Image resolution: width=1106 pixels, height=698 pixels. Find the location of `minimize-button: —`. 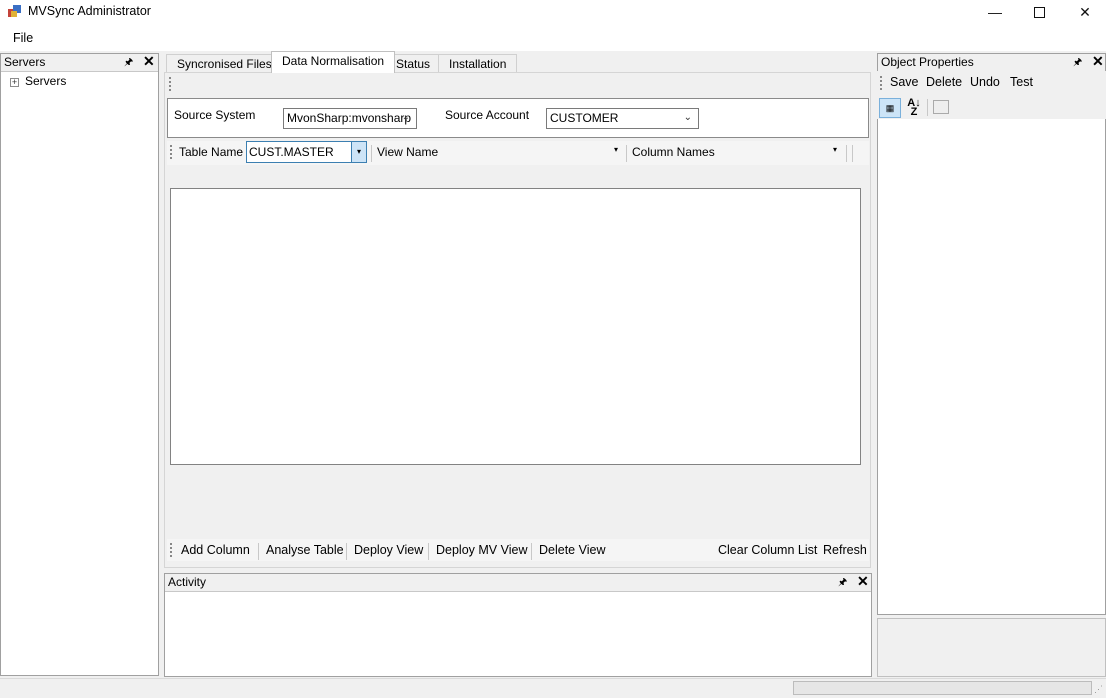

minimize-button: — is located at coordinates (995, 12).